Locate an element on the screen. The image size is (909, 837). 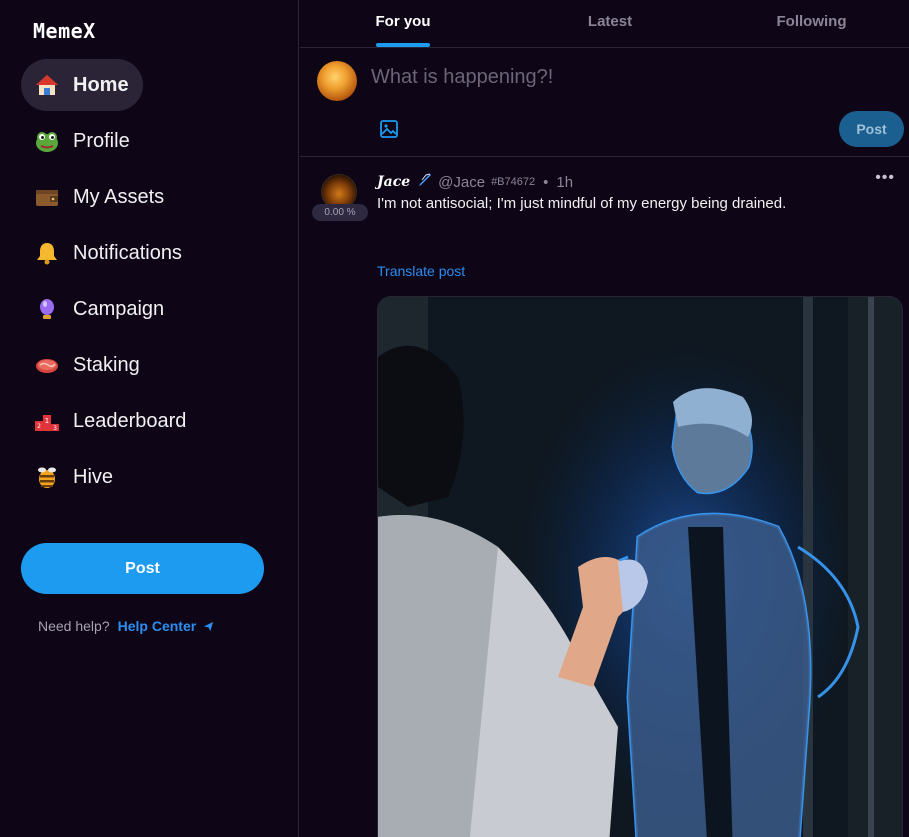
feed-tabs: For you Latest Following is located at coordinates (604, 24).